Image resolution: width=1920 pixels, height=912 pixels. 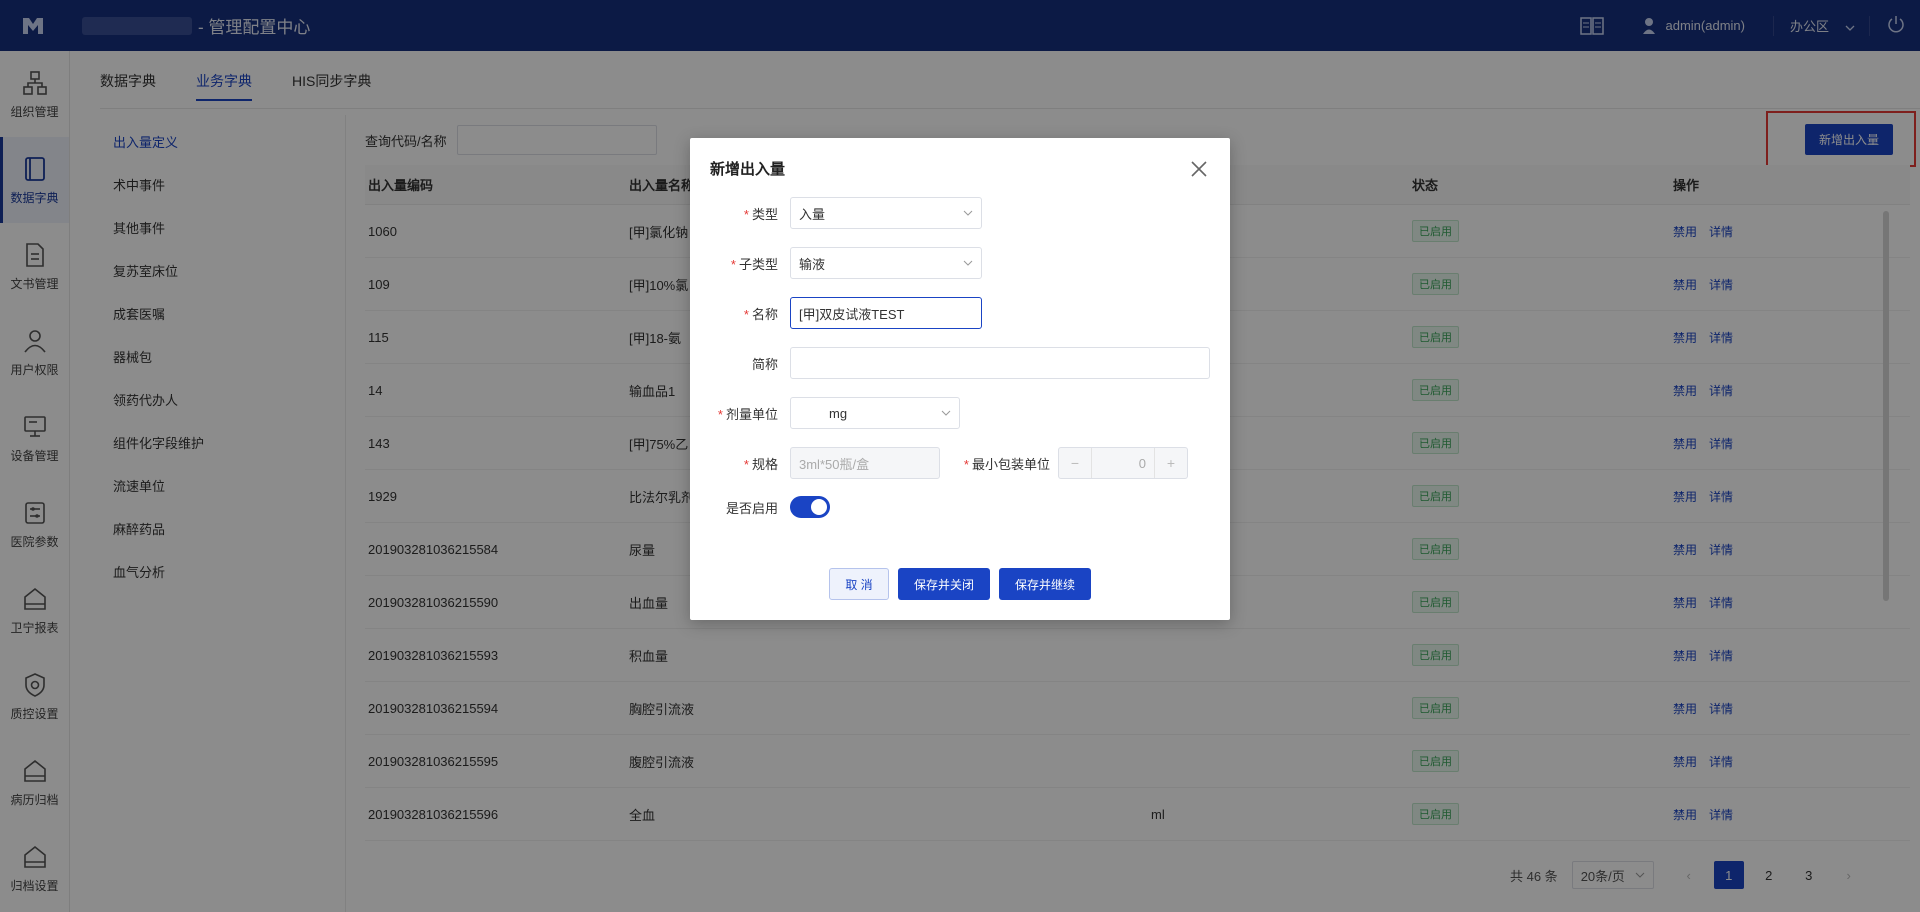 What do you see at coordinates (812, 214) in the screenshot?
I see `type-value: 入量` at bounding box center [812, 214].